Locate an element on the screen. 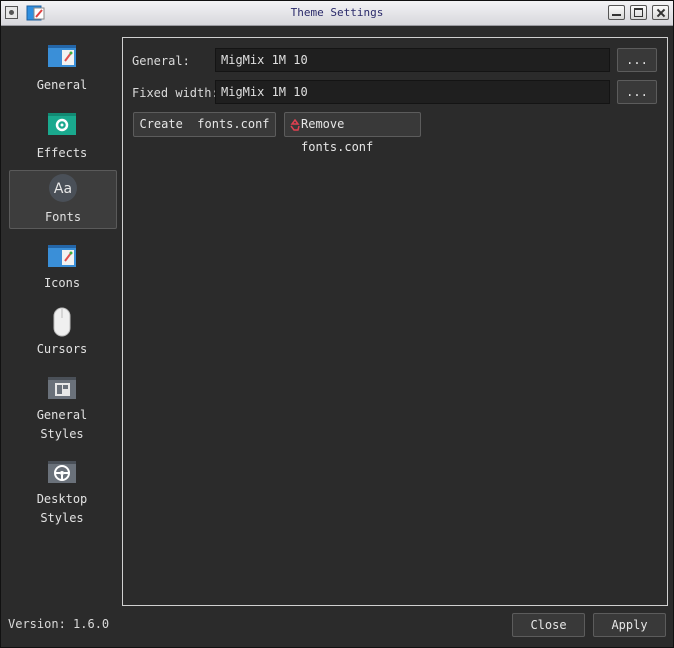 The width and height of the screenshot is (674, 648). sidebar-item-label-line1: General is located at coordinates (62, 415).